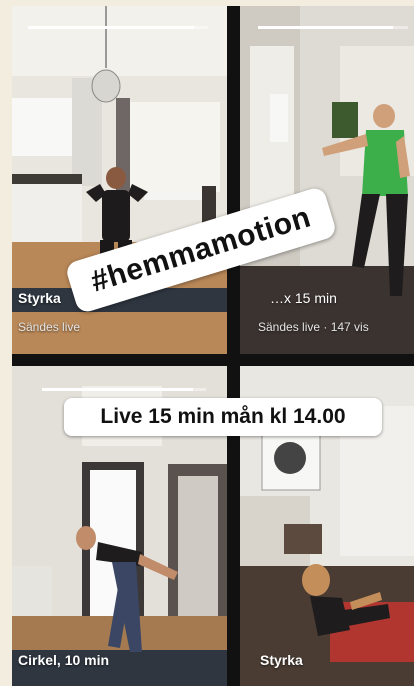 Image resolution: width=414 pixels, height=686 pixels. Describe the element at coordinates (303, 298) in the screenshot. I see `tile-title: …x 15 min` at that location.